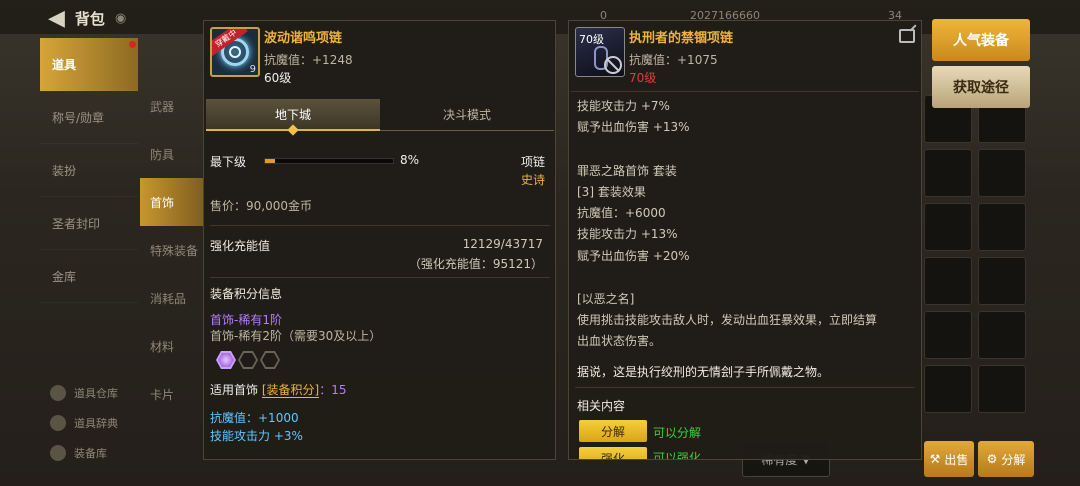 The height and width of the screenshot is (486, 1080). What do you see at coordinates (981, 40) in the screenshot?
I see `popular-equipment-button: 人气装备` at bounding box center [981, 40].